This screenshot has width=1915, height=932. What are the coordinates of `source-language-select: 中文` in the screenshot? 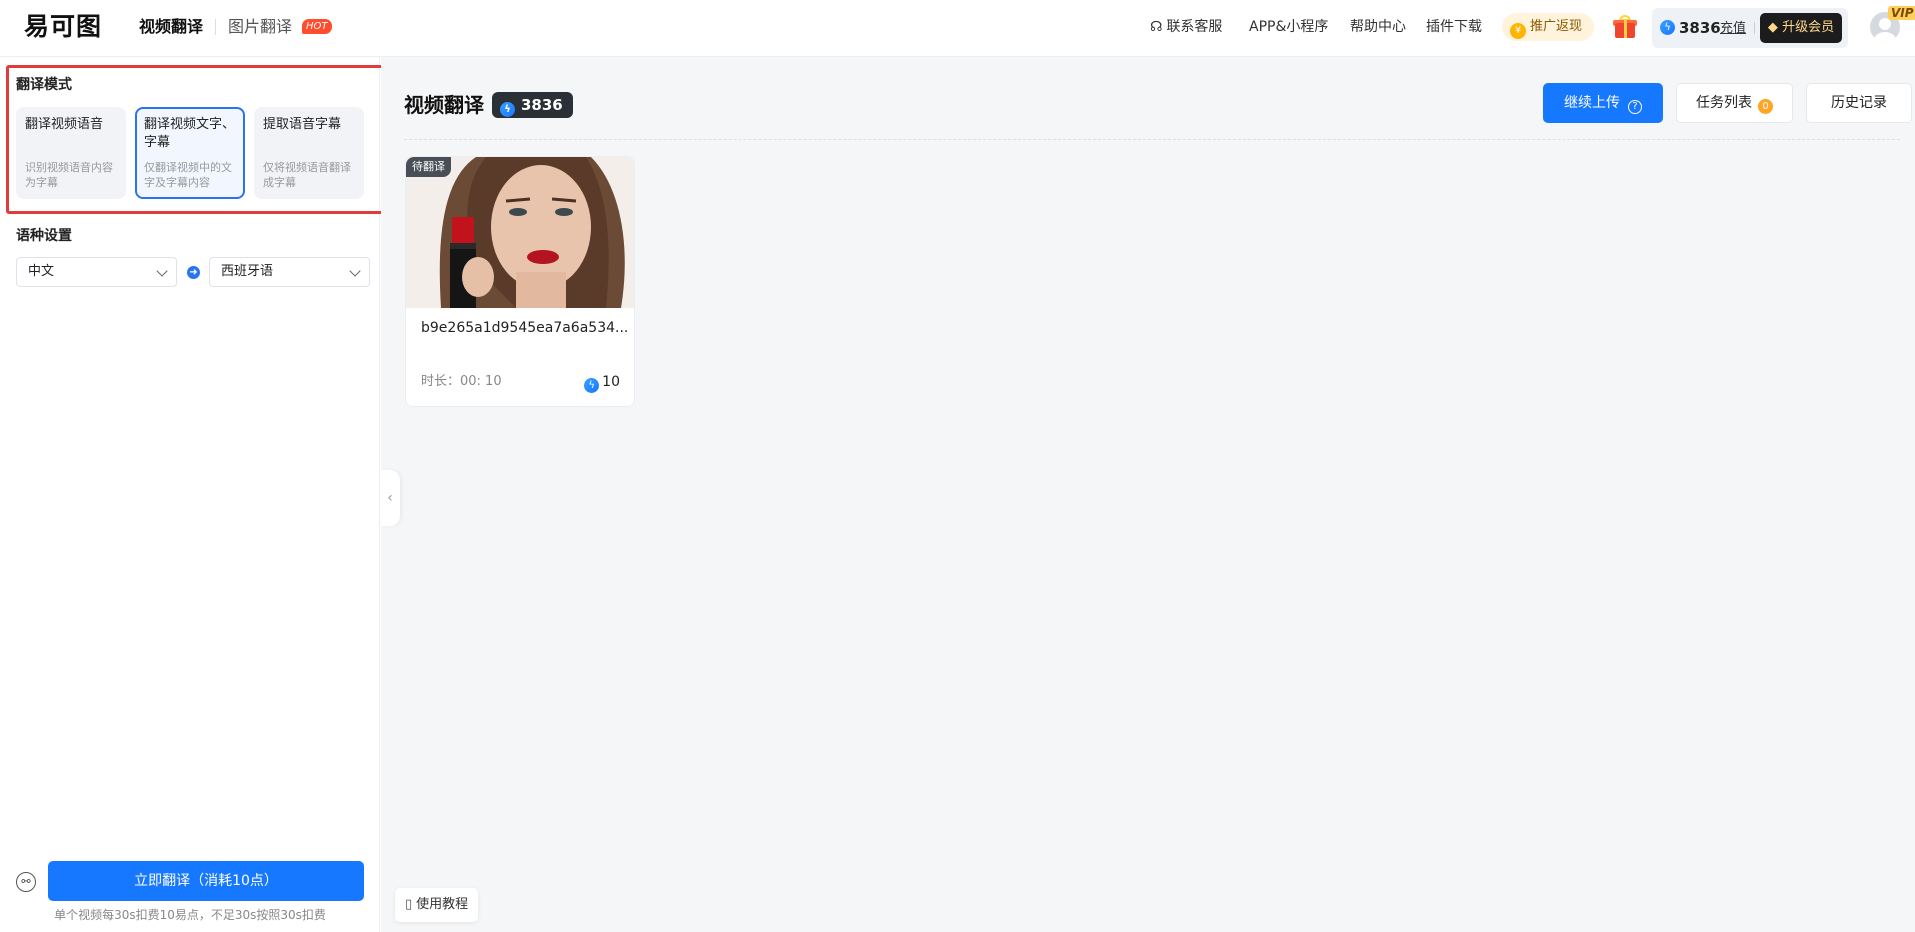 It's located at (96, 272).